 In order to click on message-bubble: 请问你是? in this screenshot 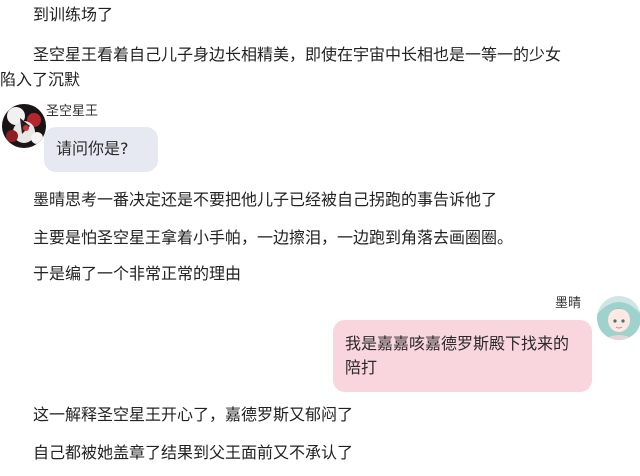, I will do `click(101, 149)`.